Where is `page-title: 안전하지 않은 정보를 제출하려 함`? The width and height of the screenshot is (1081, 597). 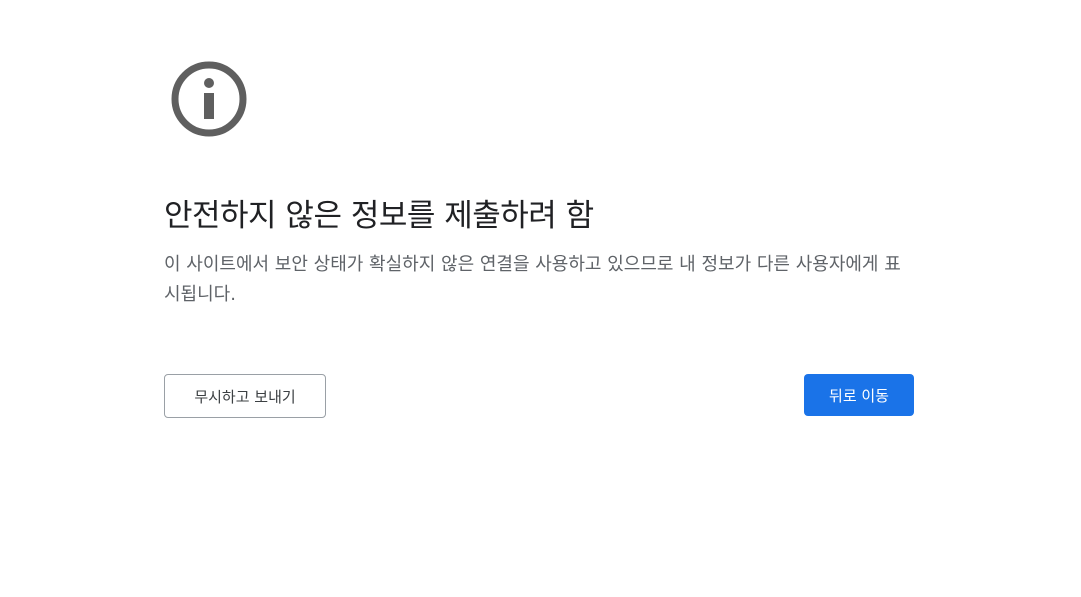 page-title: 안전하지 않은 정보를 제출하려 함 is located at coordinates (379, 216).